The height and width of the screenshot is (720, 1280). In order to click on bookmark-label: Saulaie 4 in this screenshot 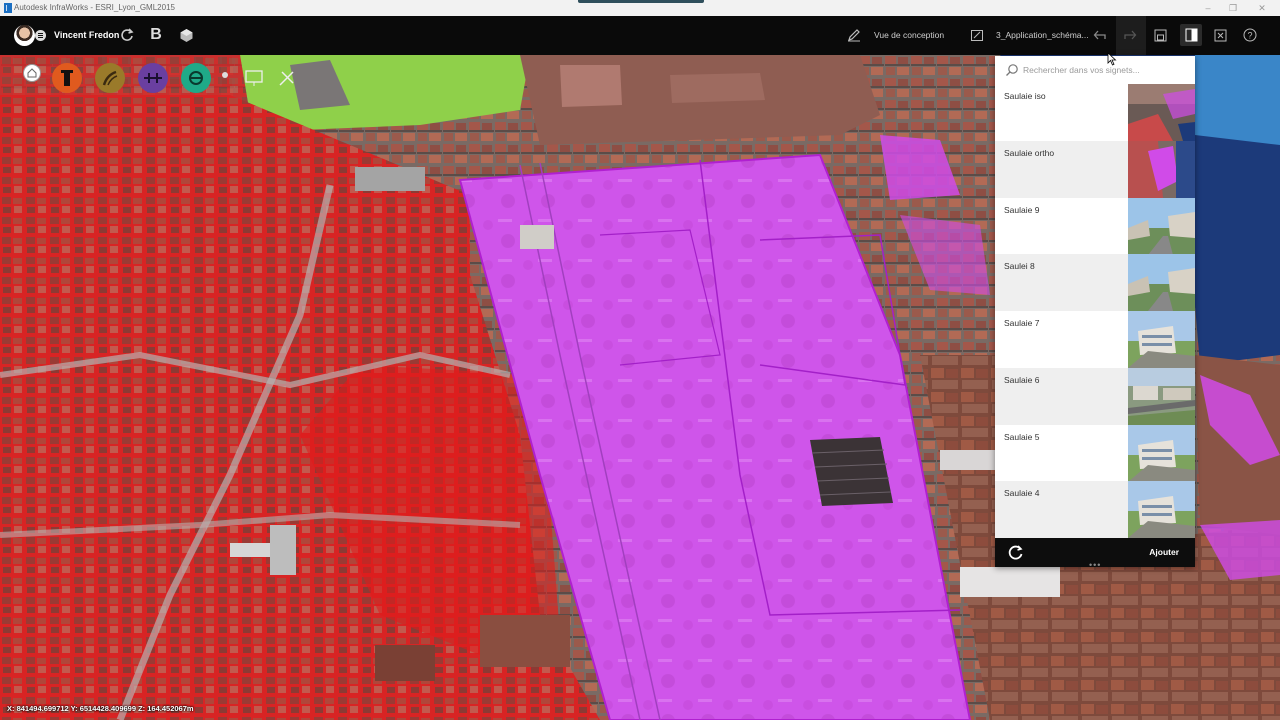, I will do `click(1022, 493)`.